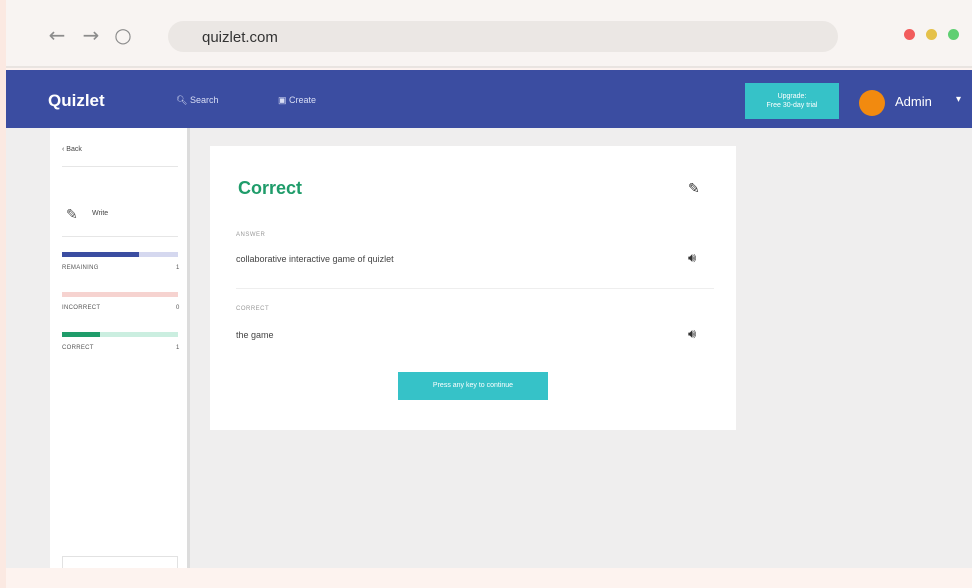 Image resolution: width=972 pixels, height=588 pixels. Describe the element at coordinates (120, 562) in the screenshot. I see `sidebar-options-button` at that location.